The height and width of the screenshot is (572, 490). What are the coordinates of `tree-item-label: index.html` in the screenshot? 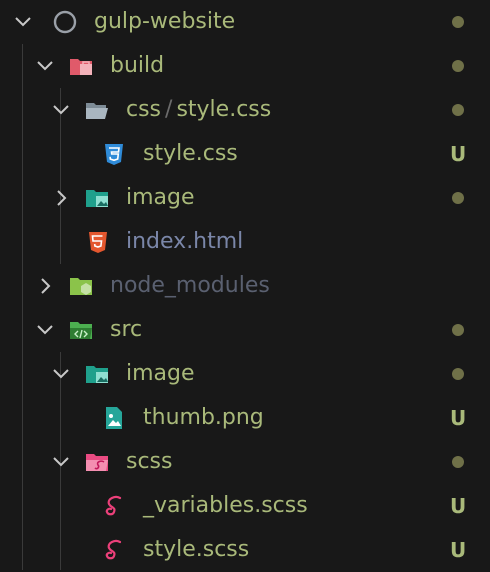 It's located at (185, 241).